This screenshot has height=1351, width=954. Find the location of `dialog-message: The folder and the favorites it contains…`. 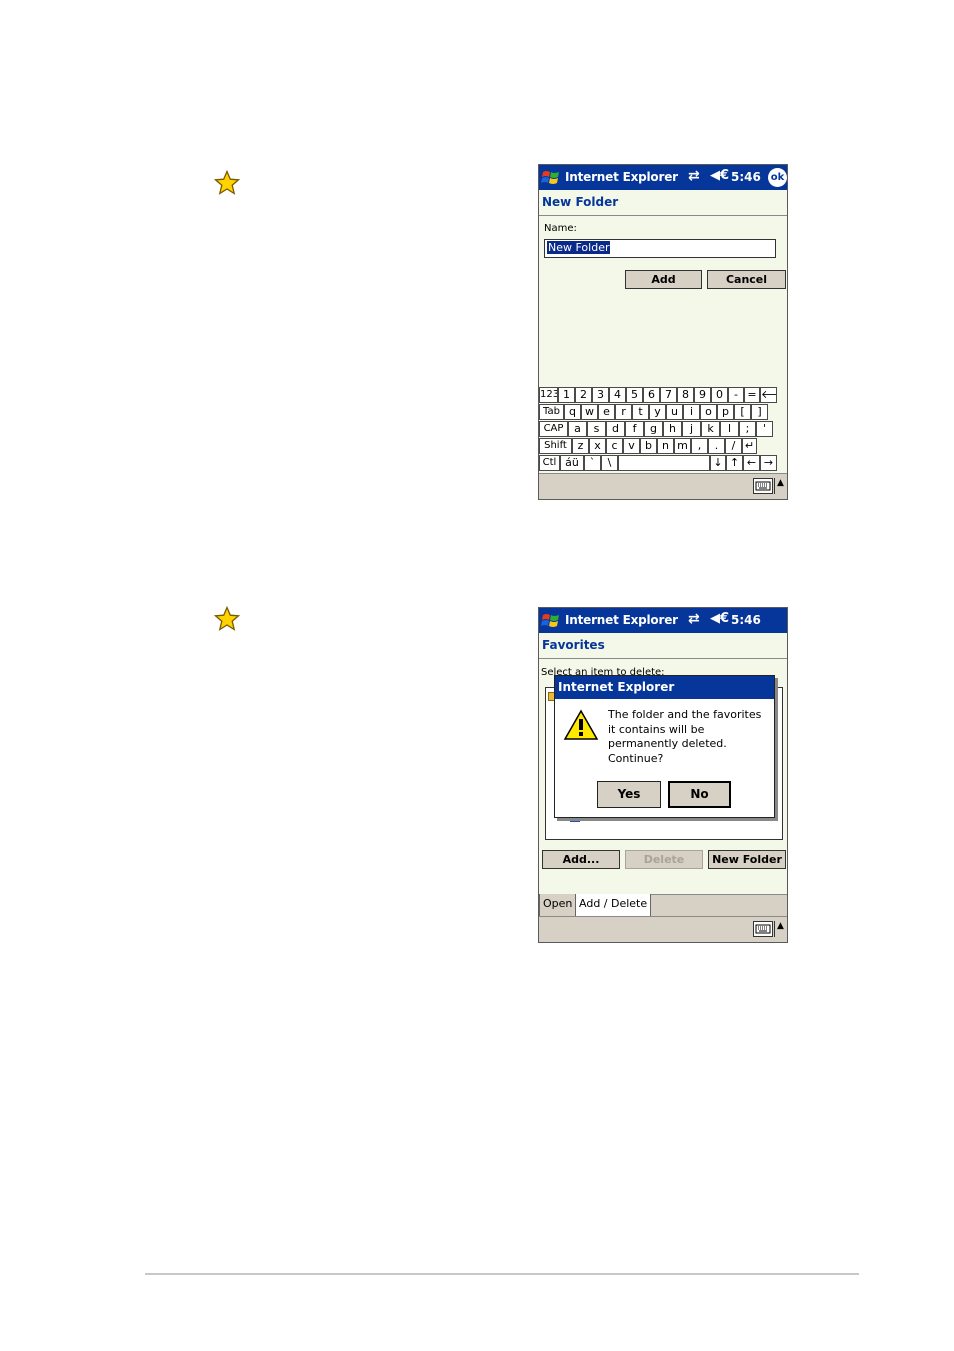

dialog-message: The folder and the favorites it contains… is located at coordinates (685, 736).